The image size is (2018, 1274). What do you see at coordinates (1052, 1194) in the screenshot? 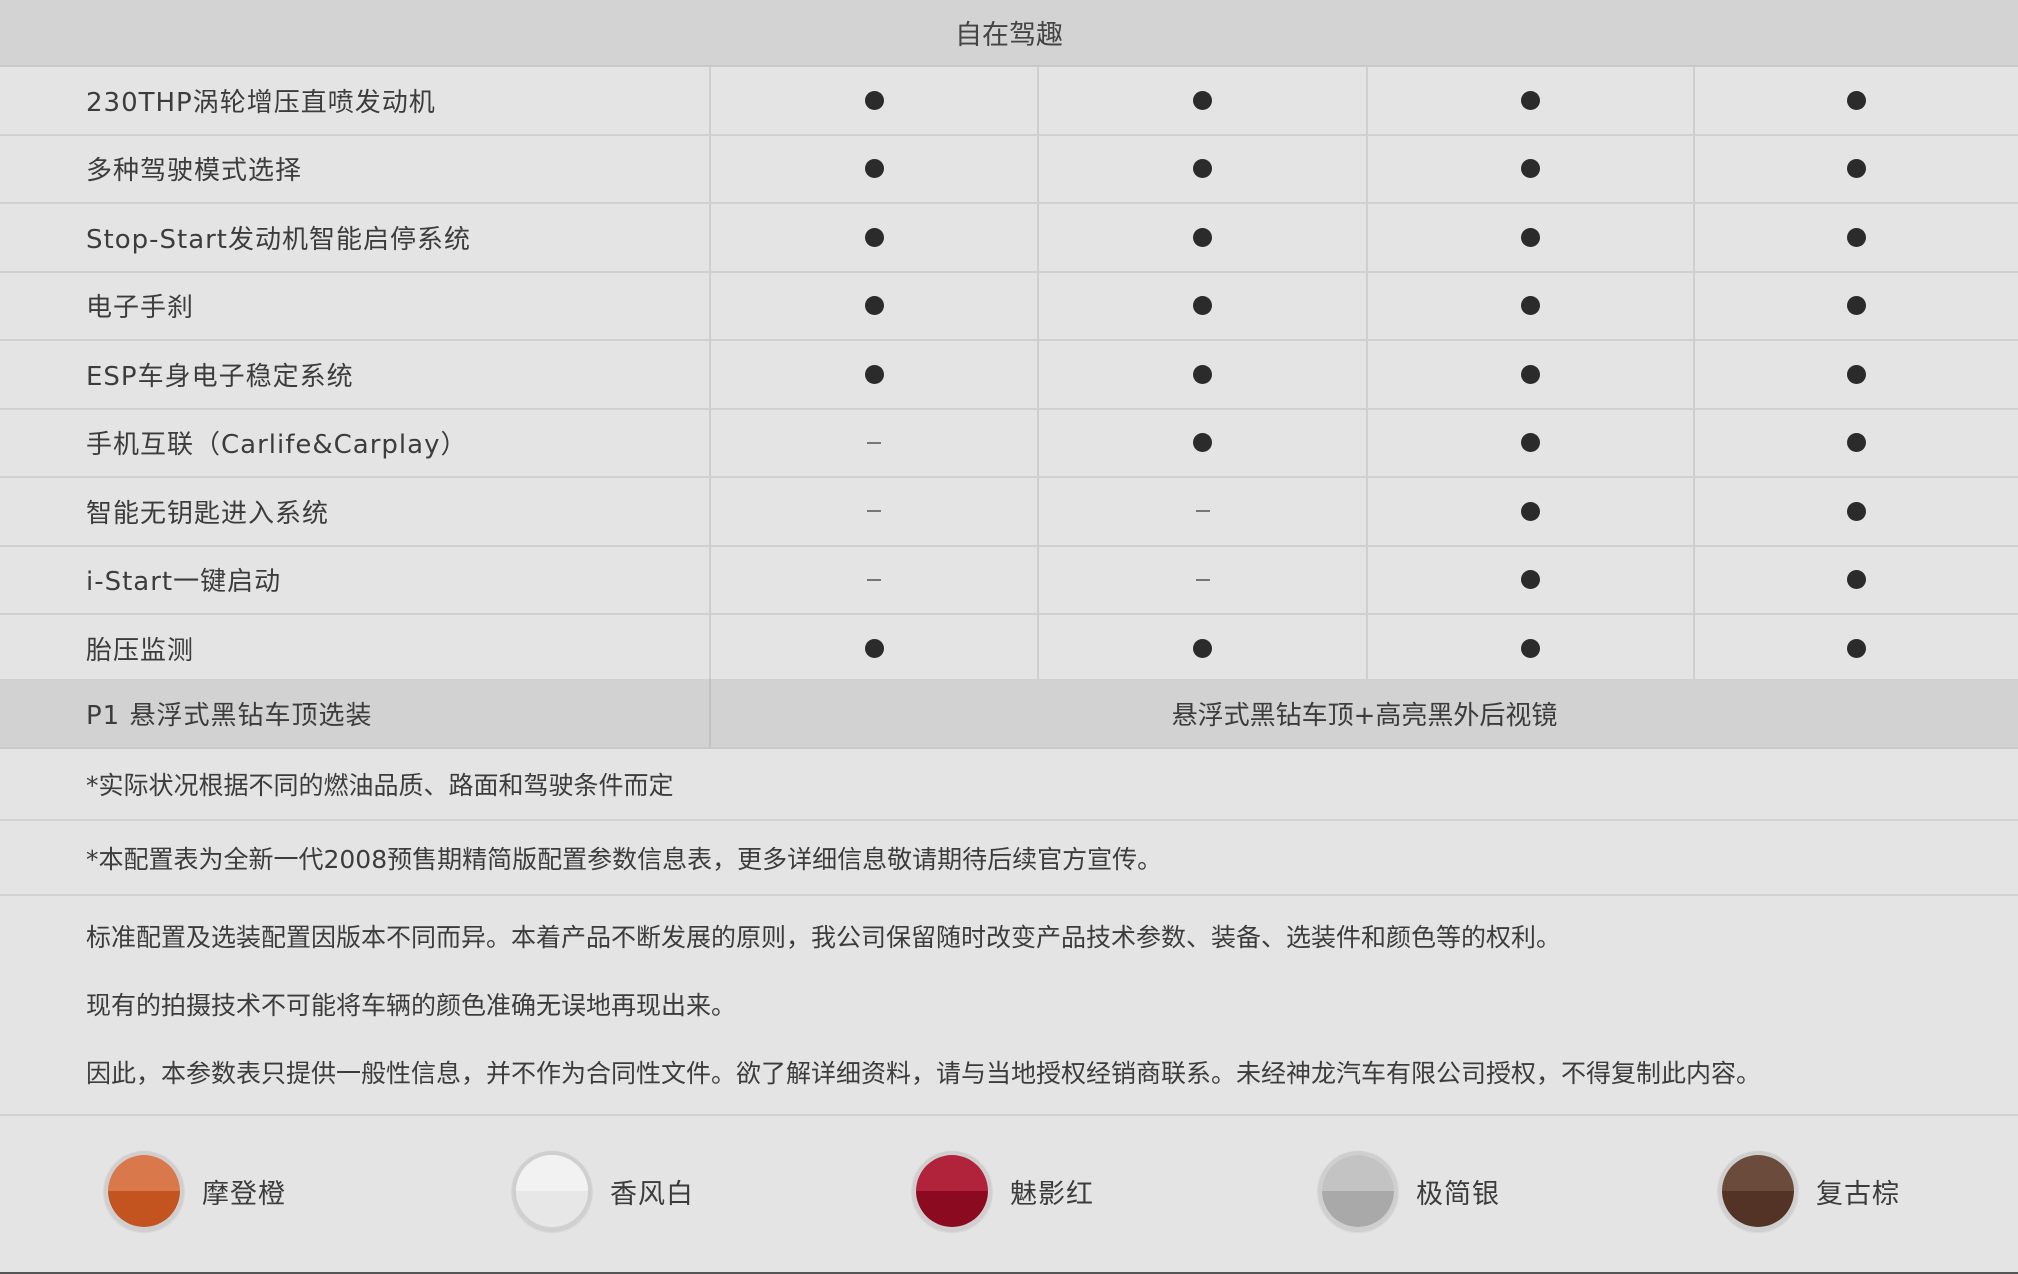
I see `color-name: 魅影红` at bounding box center [1052, 1194].